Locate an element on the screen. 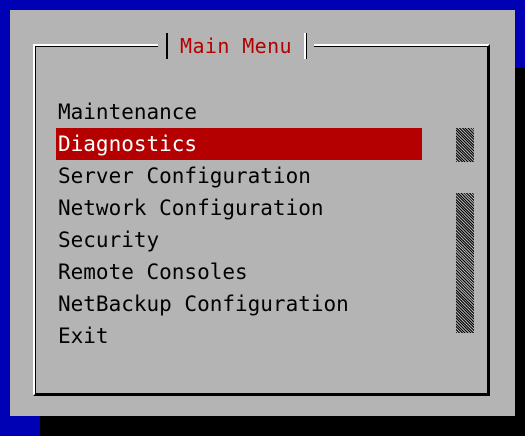 The height and width of the screenshot is (436, 525). menu-item-maintenance: Maintenance is located at coordinates (239, 112).